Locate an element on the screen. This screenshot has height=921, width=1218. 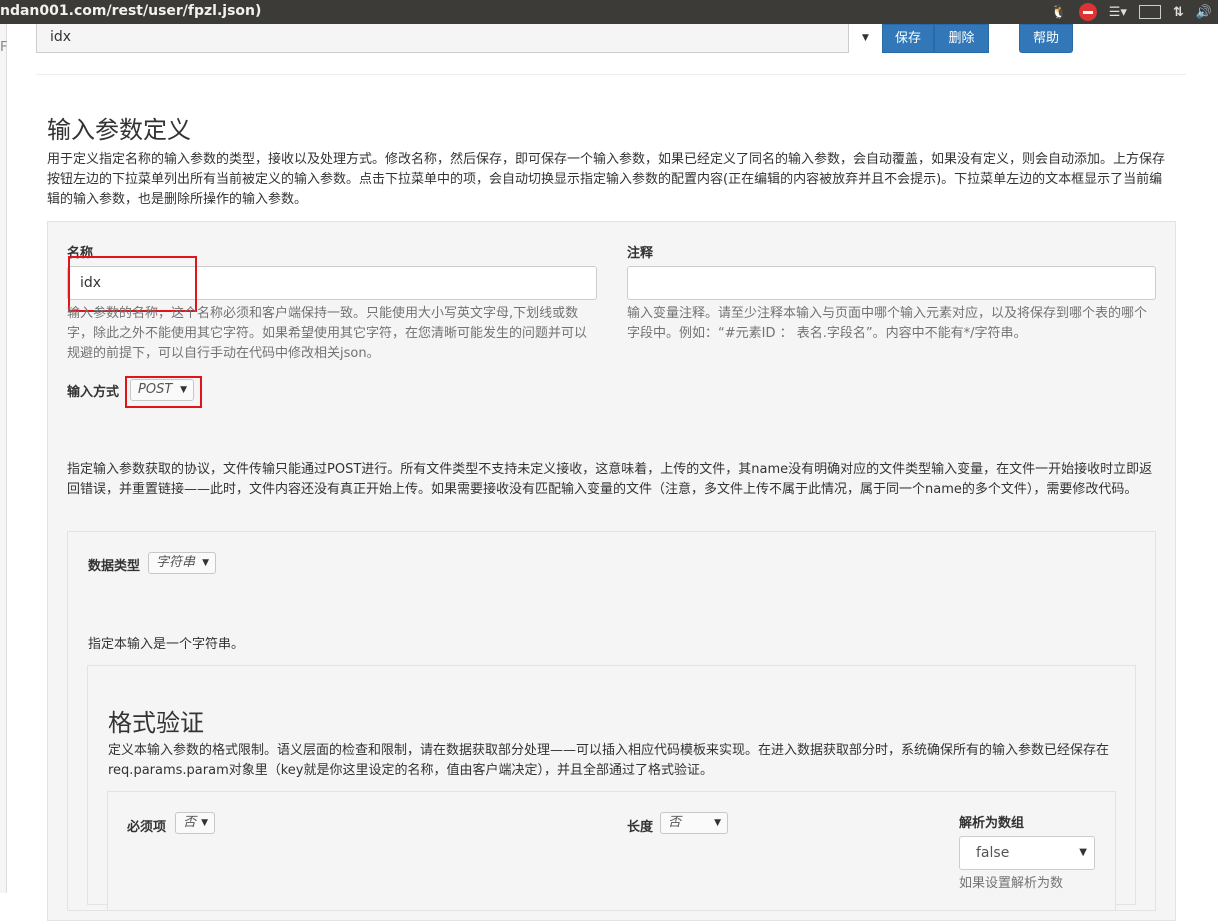
array-value: false is located at coordinates (993, 853).